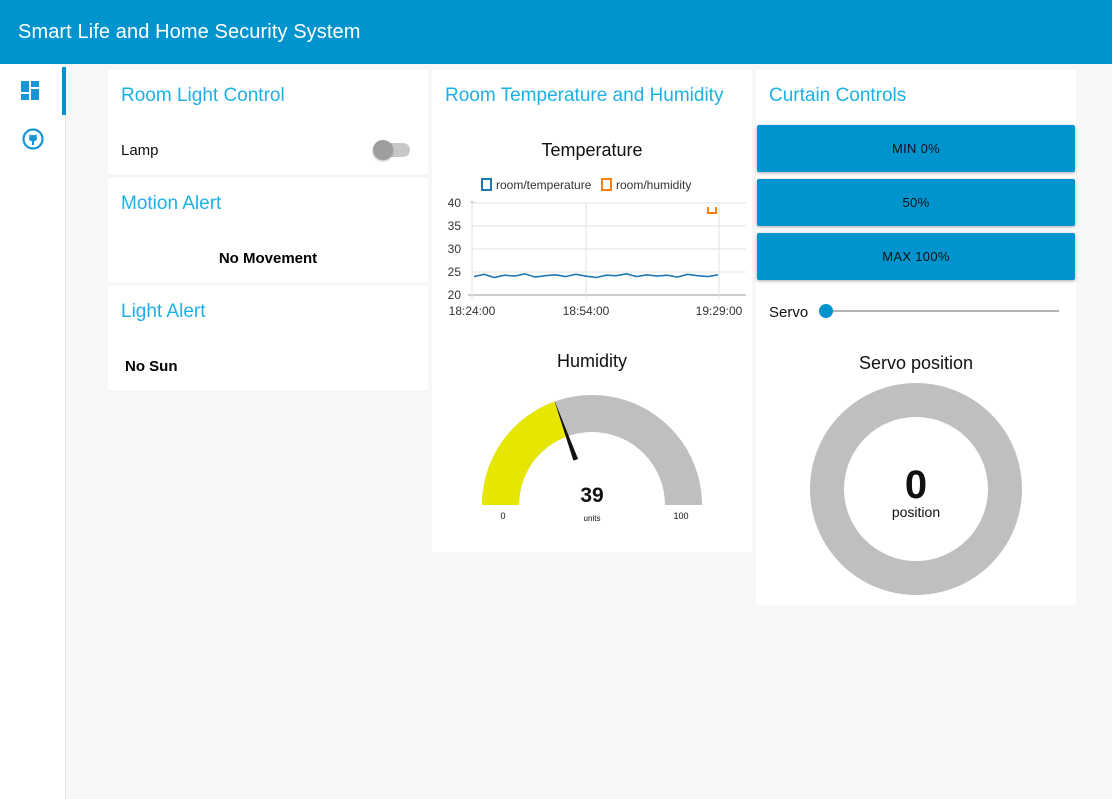  Describe the element at coordinates (455, 272) in the screenshot. I see `y-tick-label: 25` at that location.